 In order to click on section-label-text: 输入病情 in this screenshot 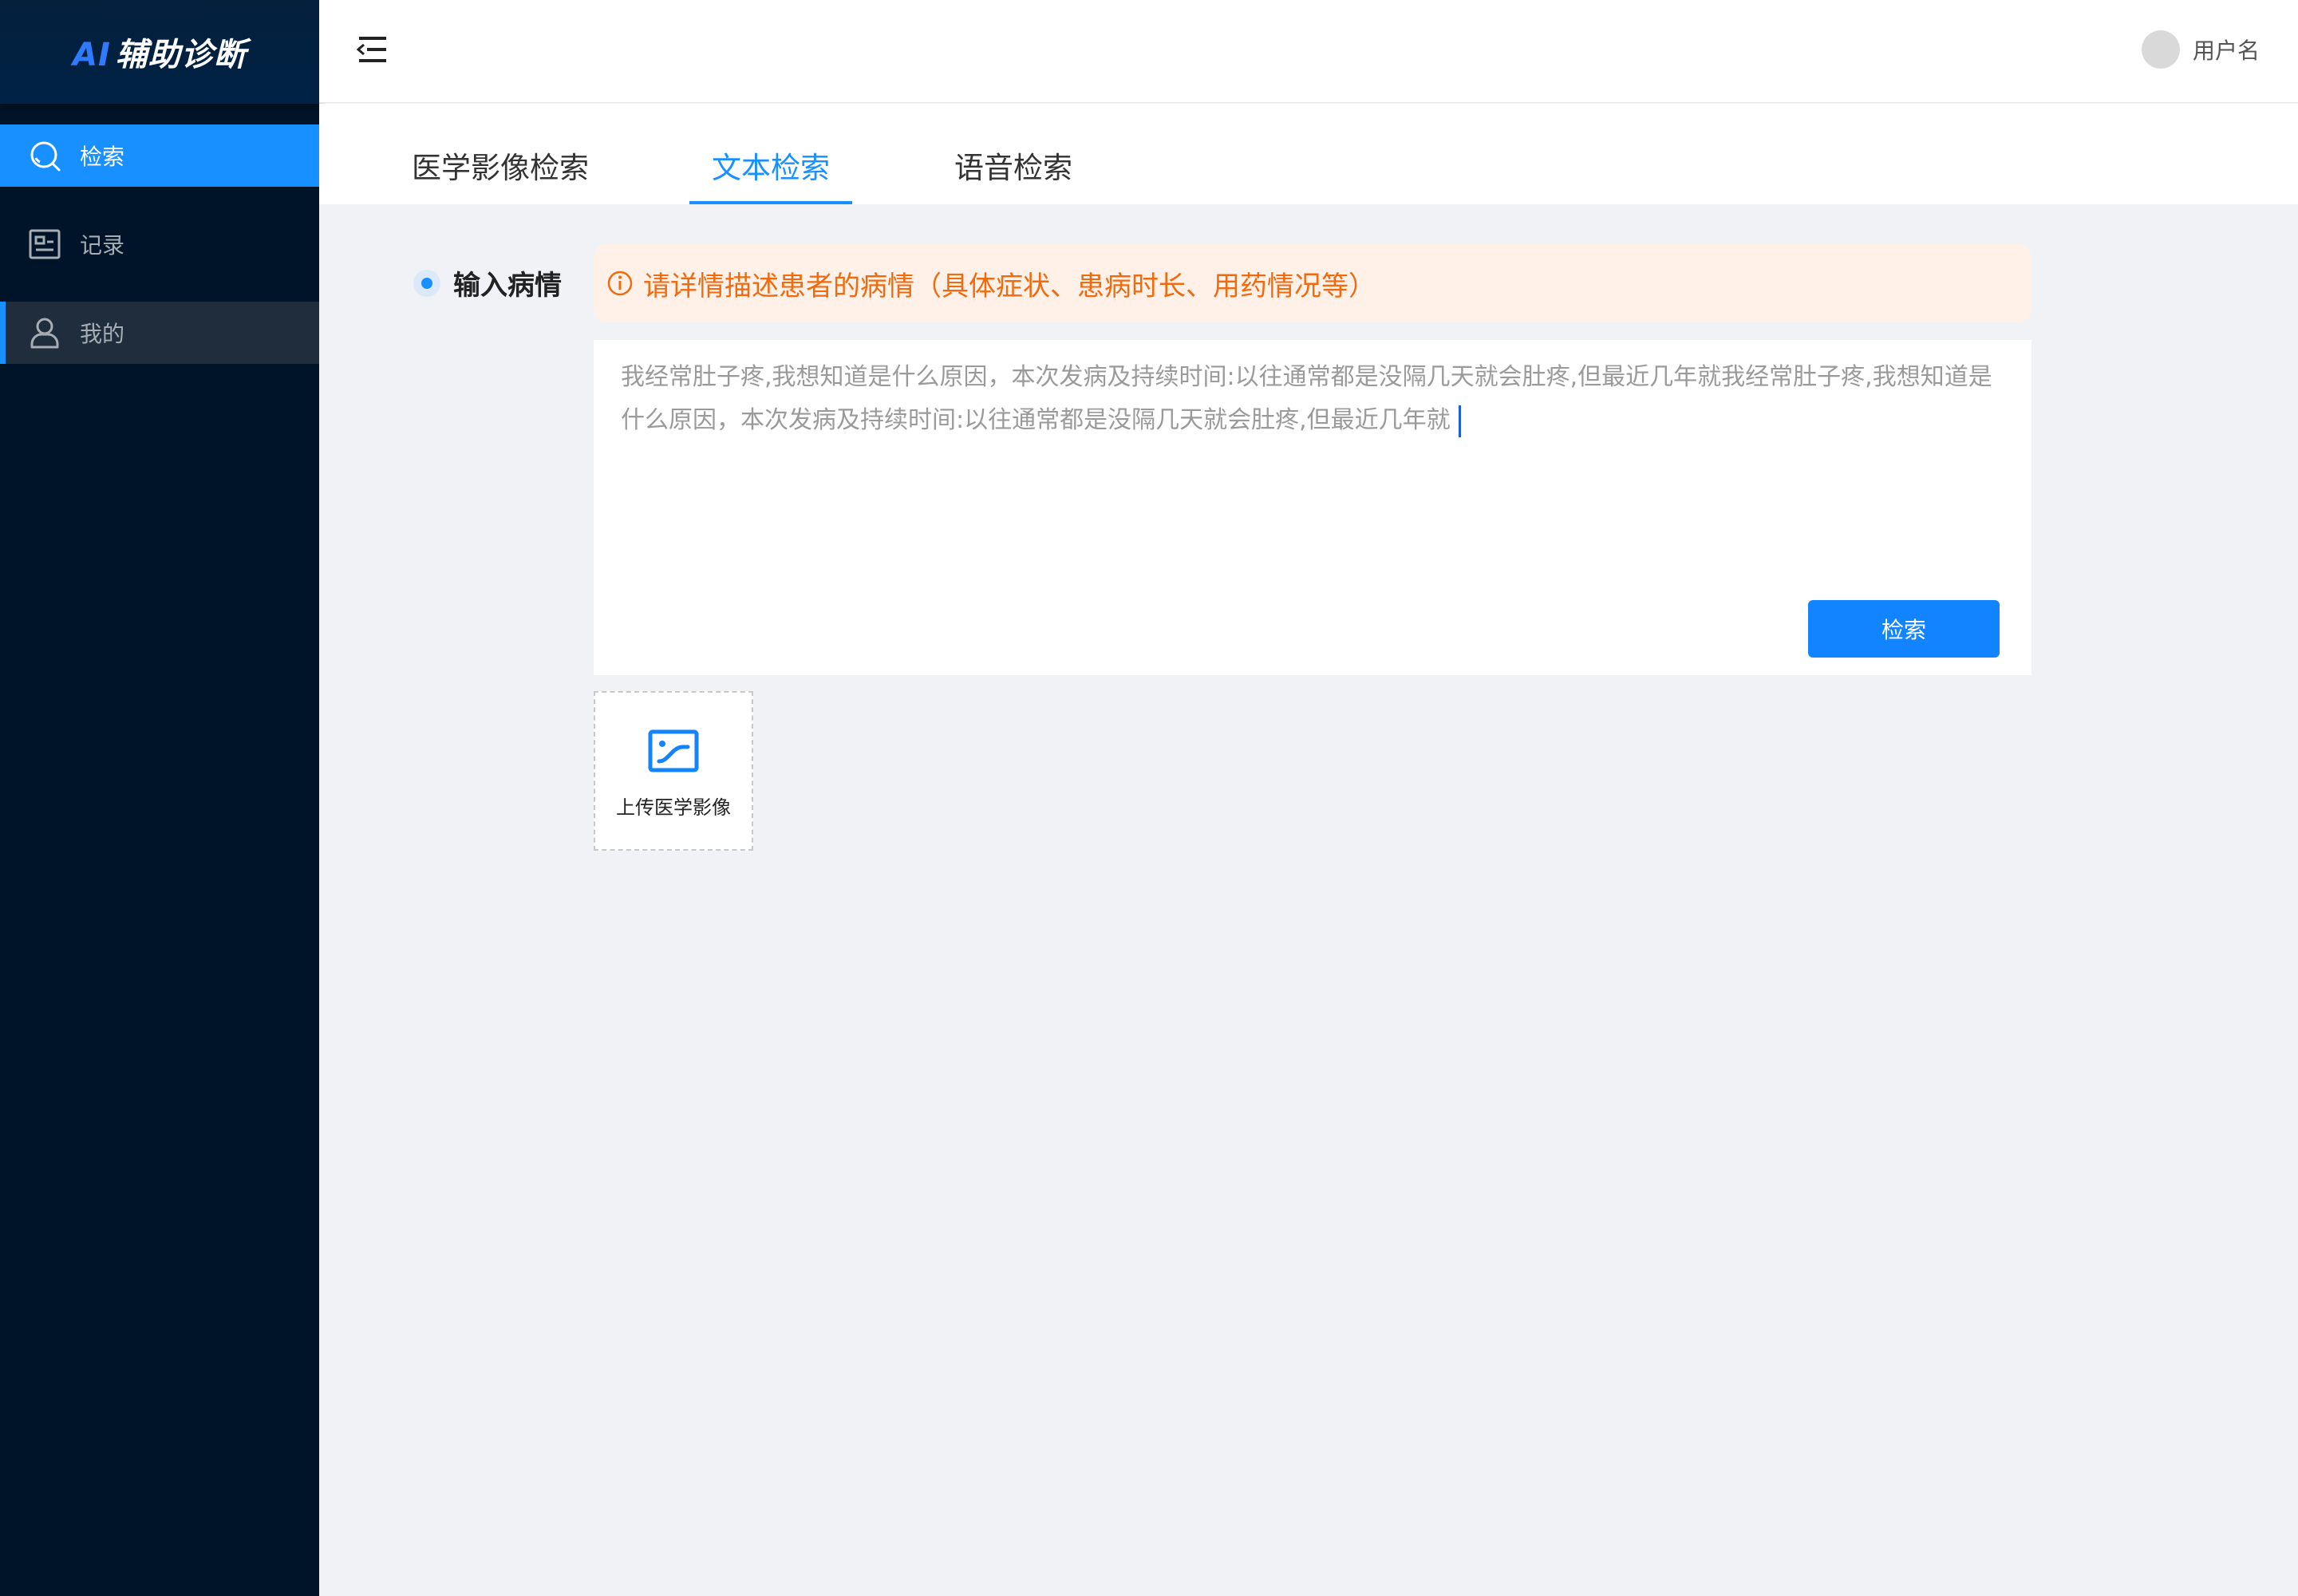, I will do `click(508, 286)`.